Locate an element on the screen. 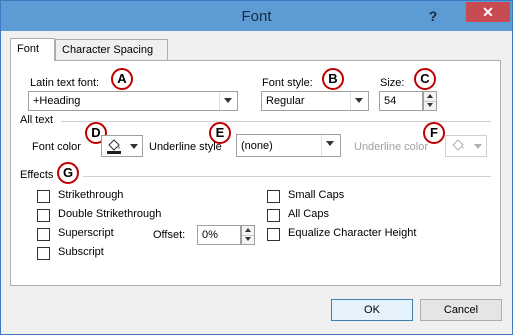 The image size is (513, 335). latin-font-combo: +Heading is located at coordinates (133, 101).